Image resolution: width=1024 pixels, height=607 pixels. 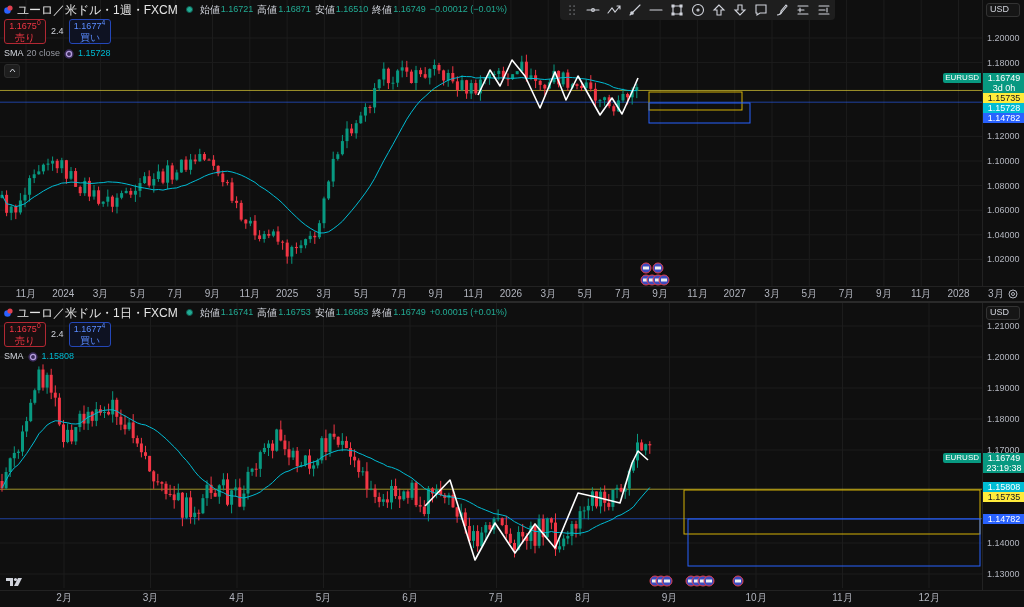 What do you see at coordinates (58, 356) in the screenshot?
I see `indicator-value: 1.15808` at bounding box center [58, 356].